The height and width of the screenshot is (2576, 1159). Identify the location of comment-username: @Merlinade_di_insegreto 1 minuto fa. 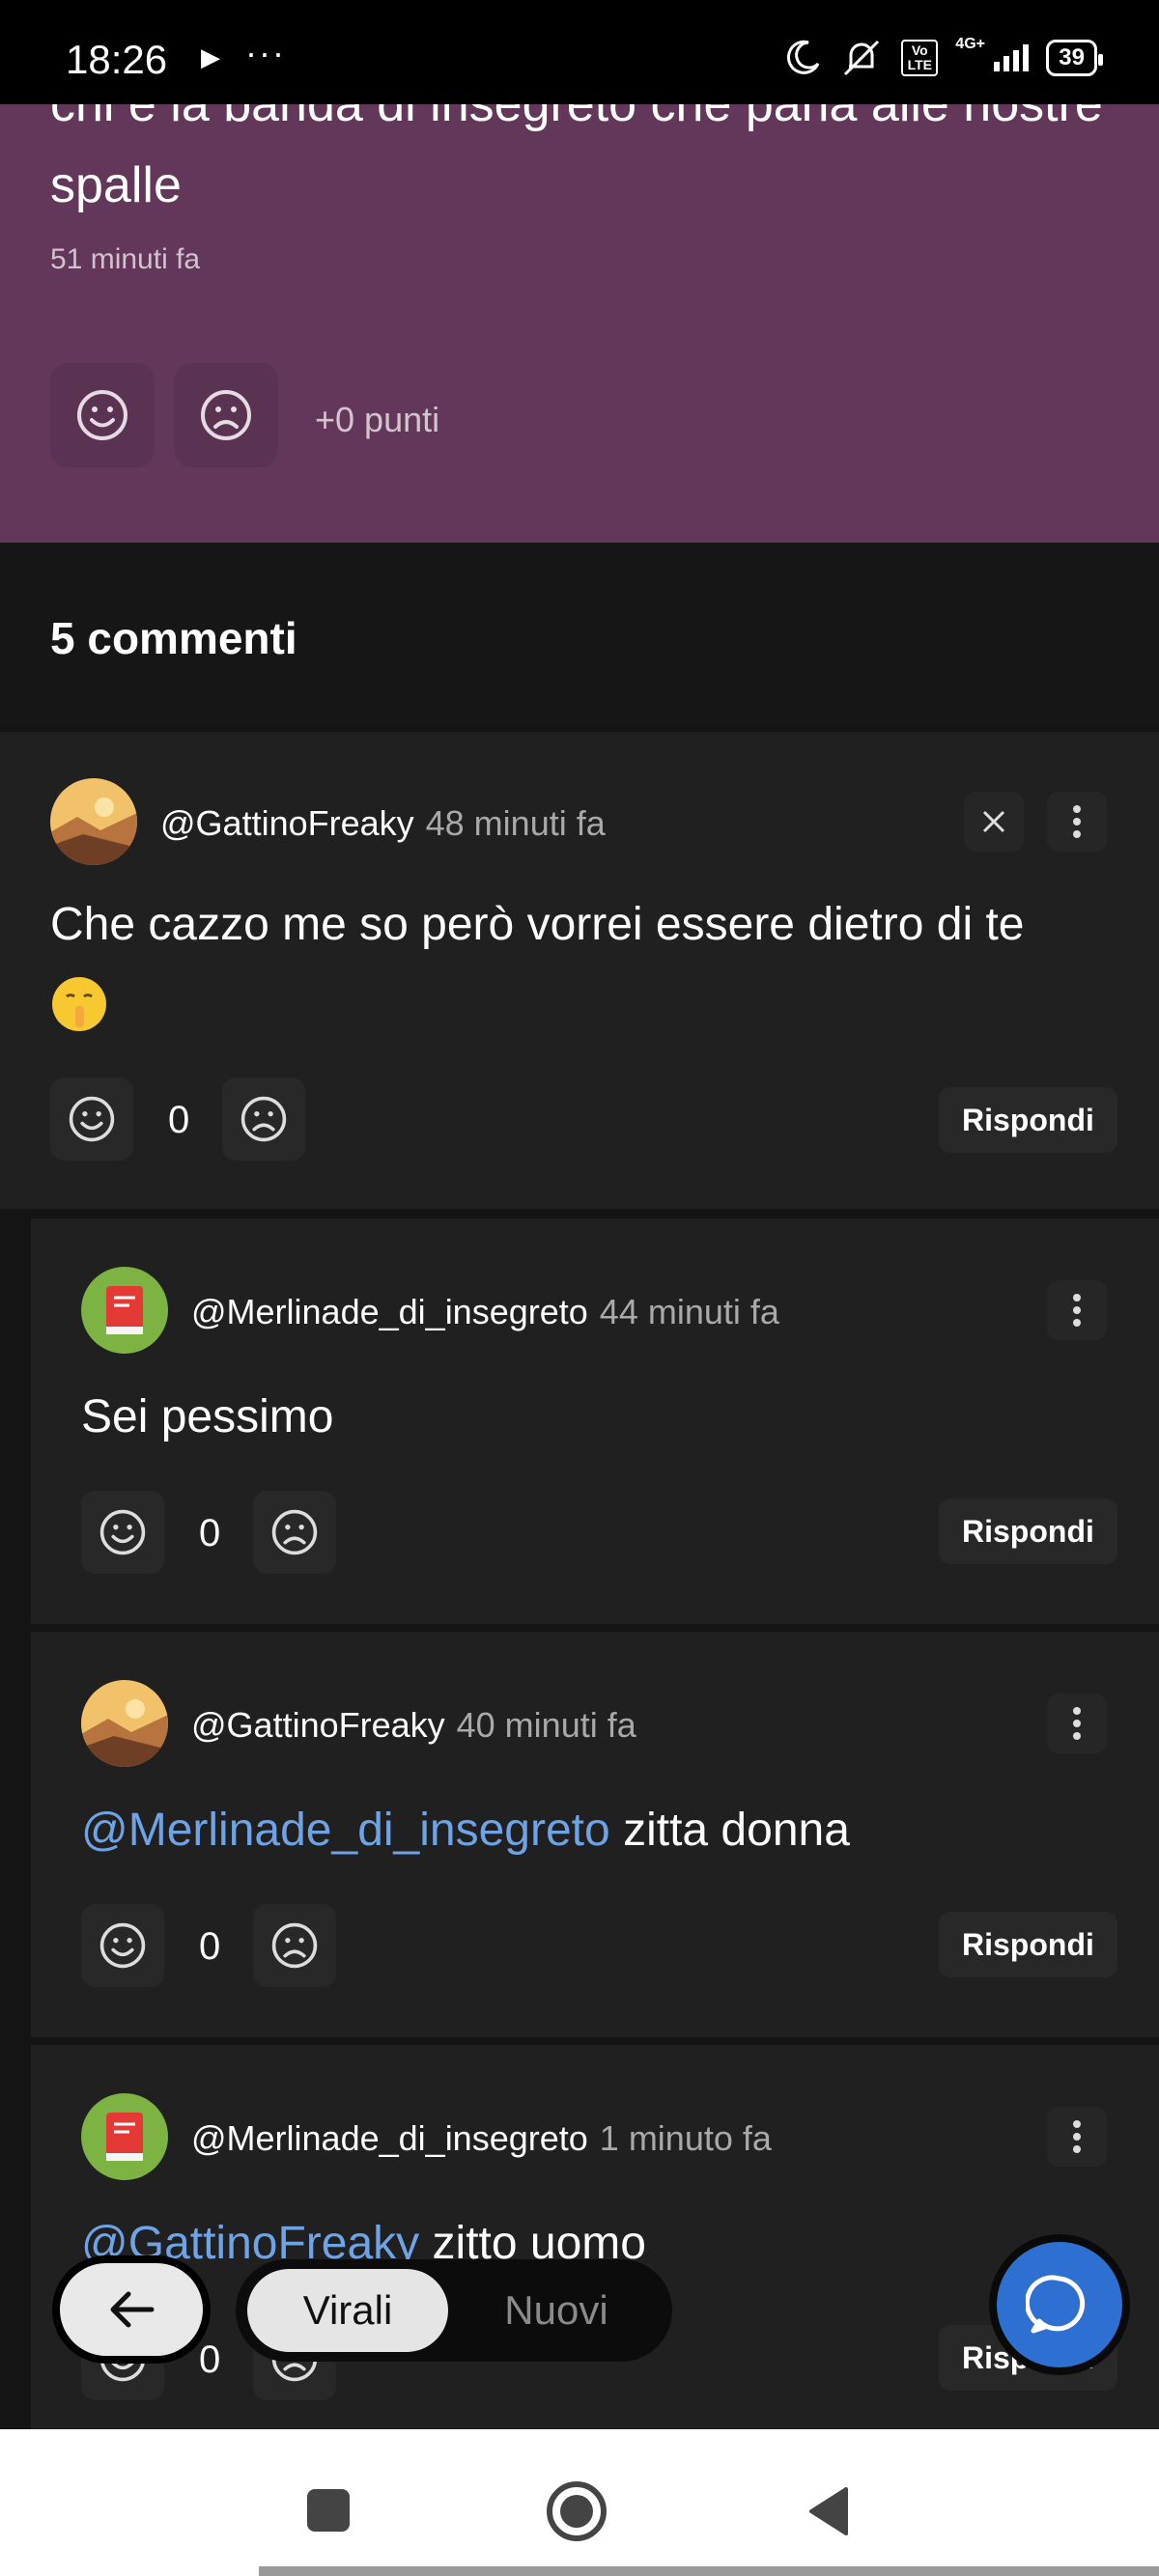
(482, 2138).